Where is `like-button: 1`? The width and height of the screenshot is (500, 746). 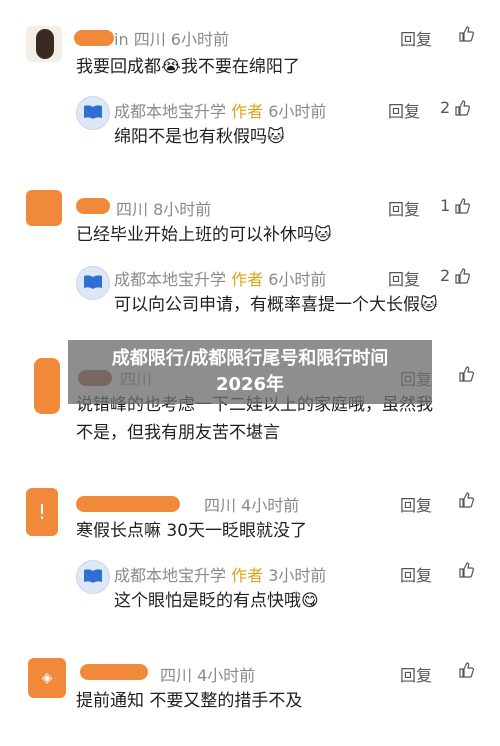
like-button: 1 is located at coordinates (455, 205).